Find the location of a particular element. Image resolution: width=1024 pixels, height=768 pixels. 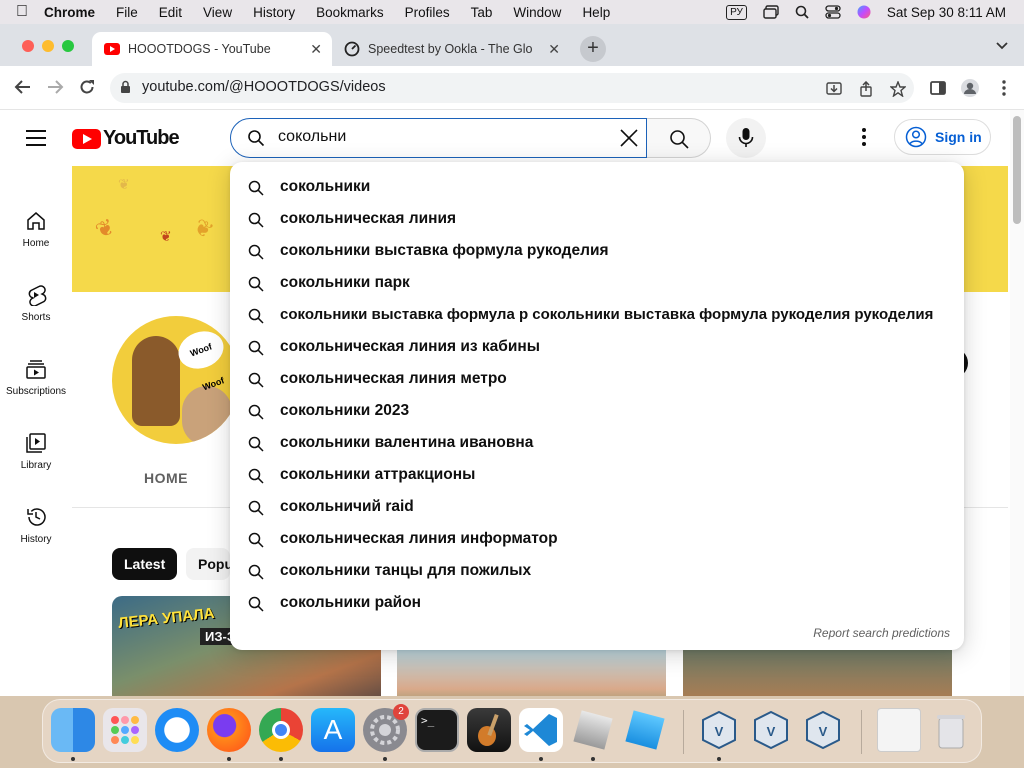

app-store-icon: A is located at coordinates (333, 730).